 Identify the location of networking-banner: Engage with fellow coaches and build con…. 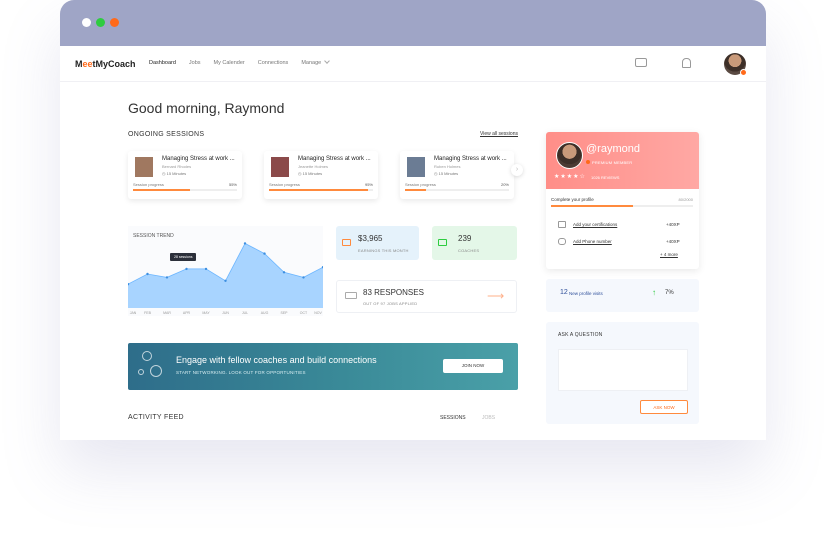
(323, 366).